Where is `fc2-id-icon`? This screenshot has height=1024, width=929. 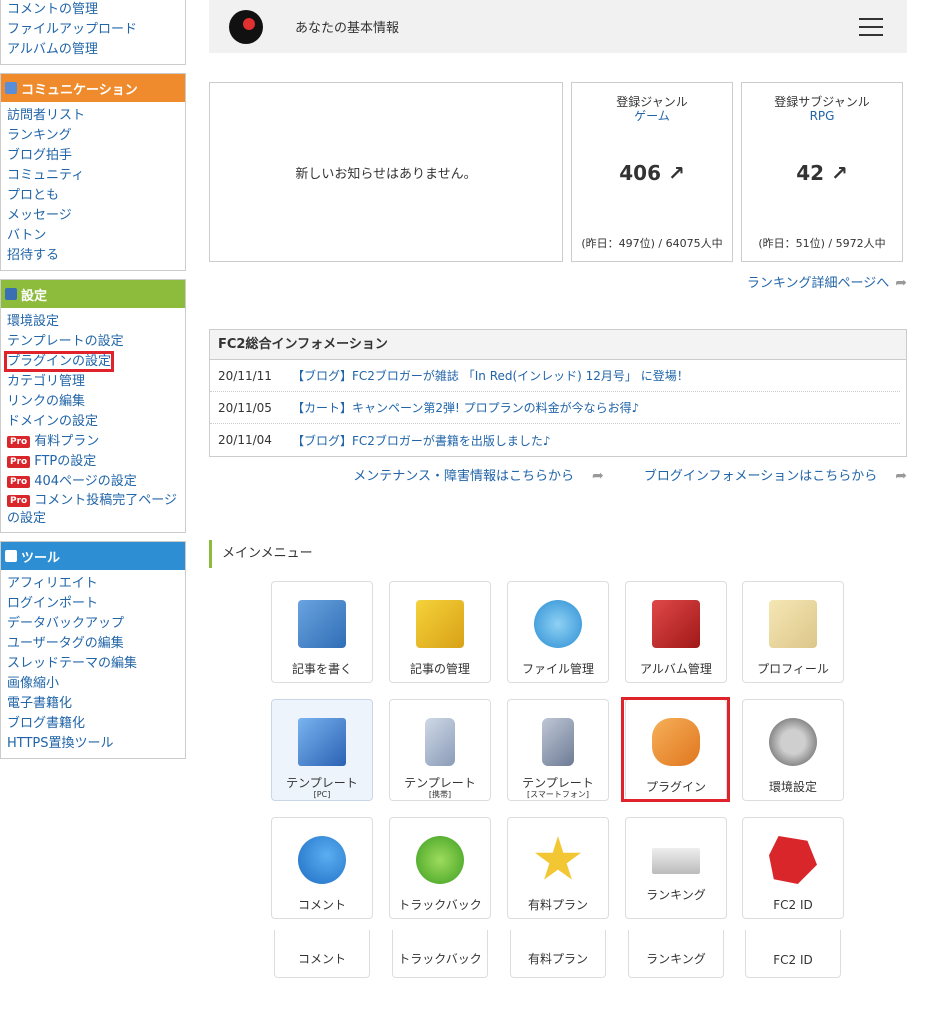 fc2-id-icon is located at coordinates (793, 860).